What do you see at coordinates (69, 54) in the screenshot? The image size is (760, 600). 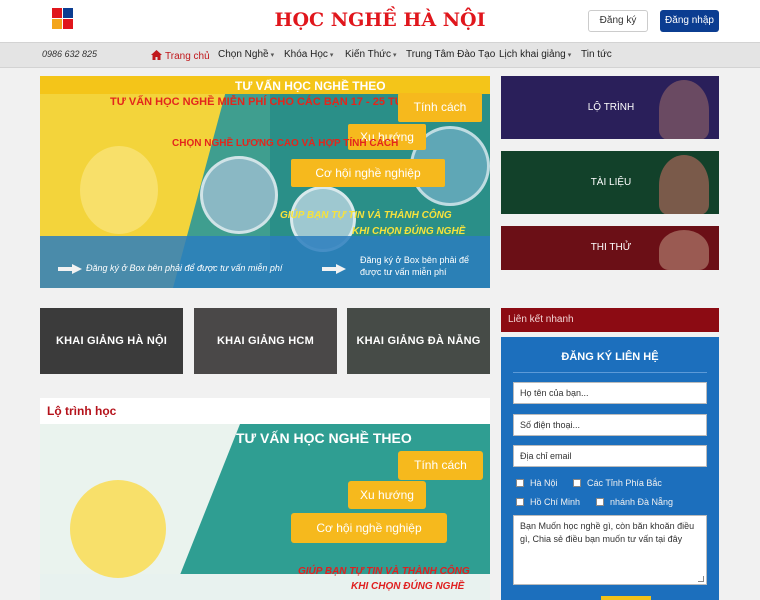 I see `hotline-phone: 0986 632 825` at bounding box center [69, 54].